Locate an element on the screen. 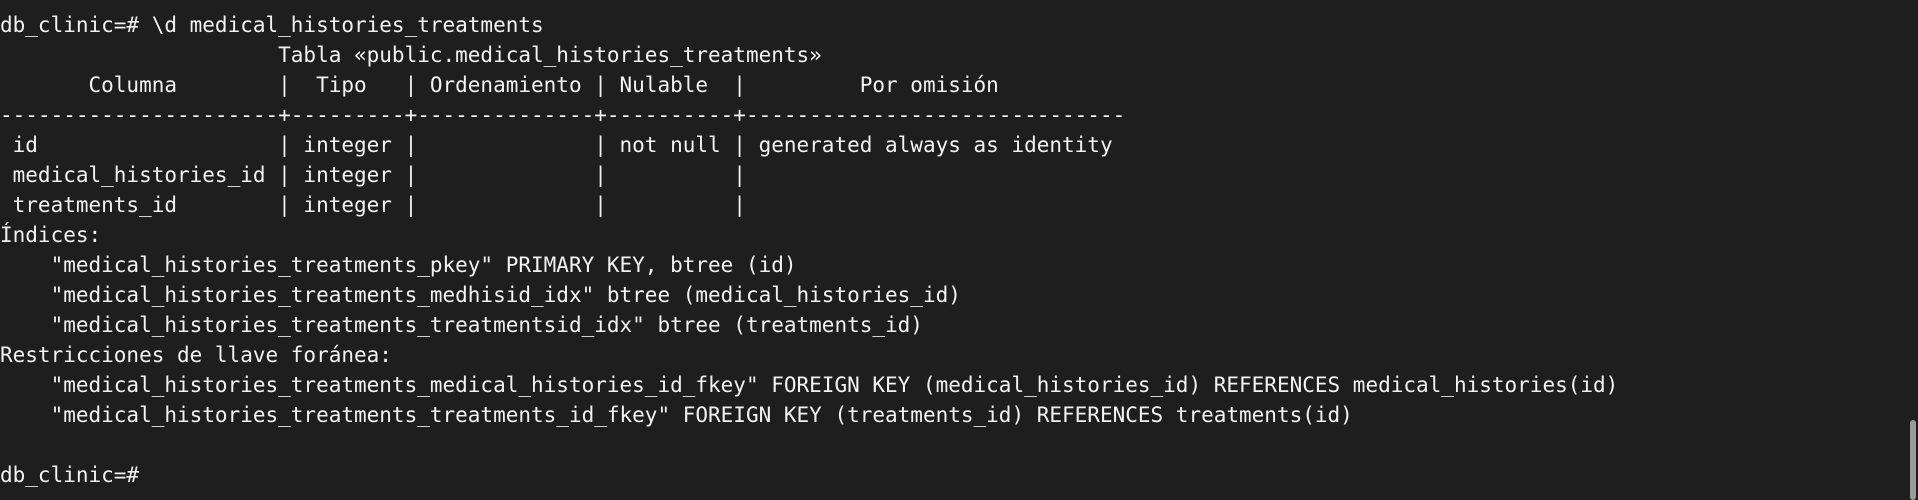 Image resolution: width=1918 pixels, height=500 pixels. prompt-text: db_clinic=# is located at coordinates (76, 475).